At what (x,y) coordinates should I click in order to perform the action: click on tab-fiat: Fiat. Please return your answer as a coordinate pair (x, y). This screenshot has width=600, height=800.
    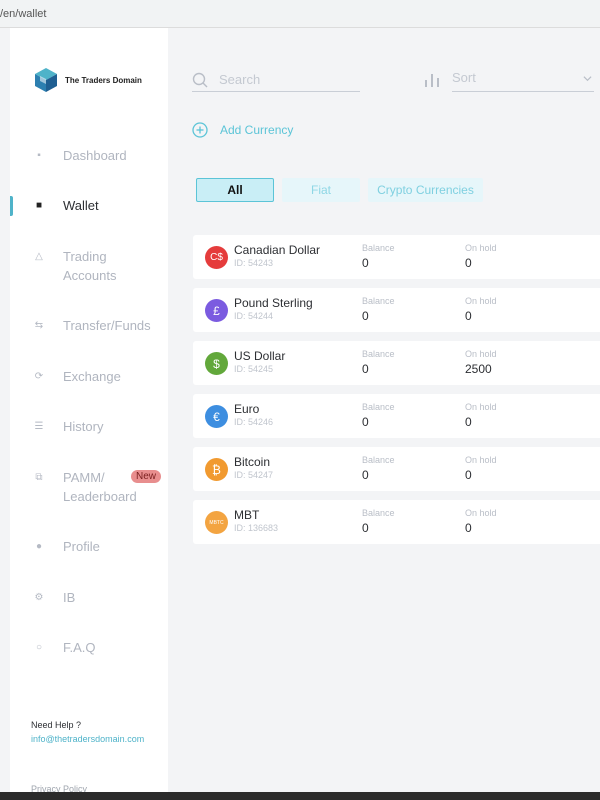
    Looking at the image, I should click on (321, 190).